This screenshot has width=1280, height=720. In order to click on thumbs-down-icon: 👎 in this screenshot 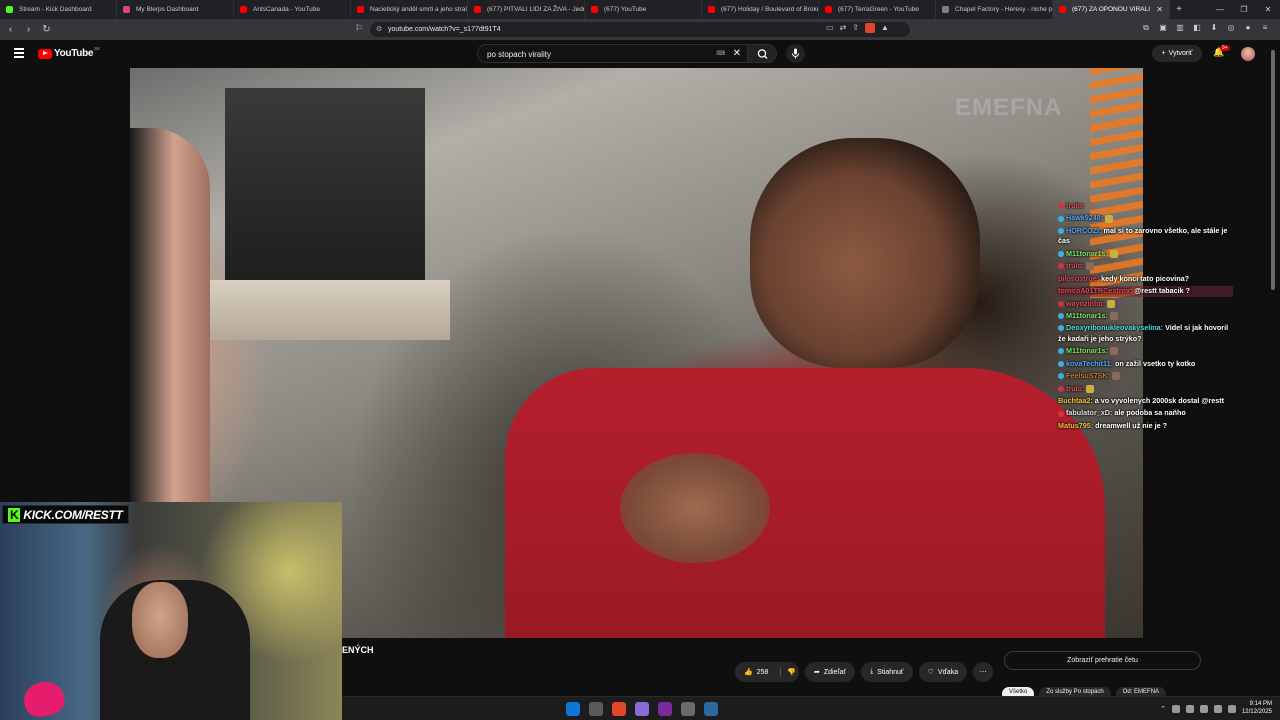, I will do `click(788, 672)`.